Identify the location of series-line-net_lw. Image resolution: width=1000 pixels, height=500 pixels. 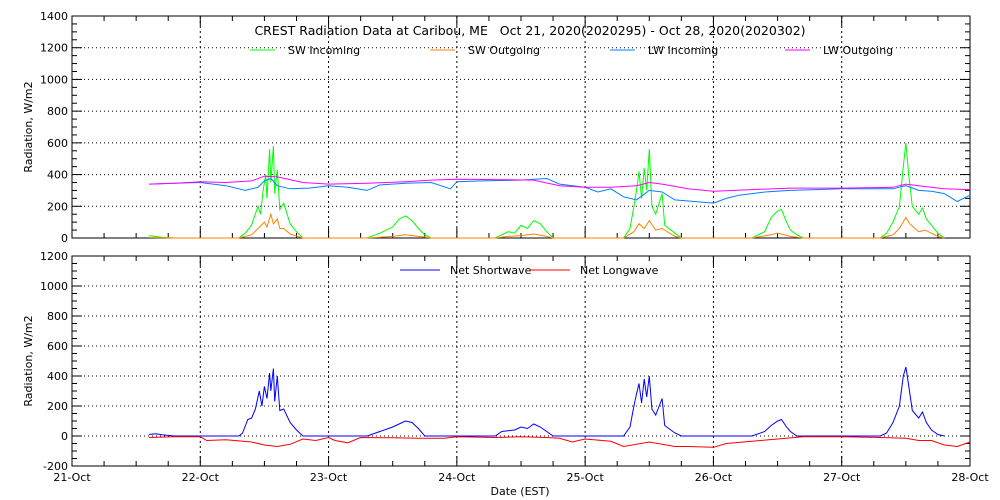
(559, 442).